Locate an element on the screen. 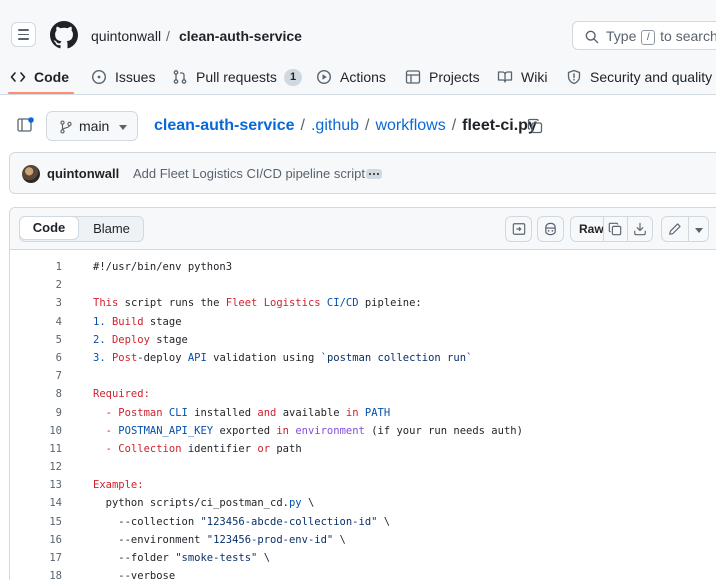  line-number: 12 is located at coordinates (36, 467).